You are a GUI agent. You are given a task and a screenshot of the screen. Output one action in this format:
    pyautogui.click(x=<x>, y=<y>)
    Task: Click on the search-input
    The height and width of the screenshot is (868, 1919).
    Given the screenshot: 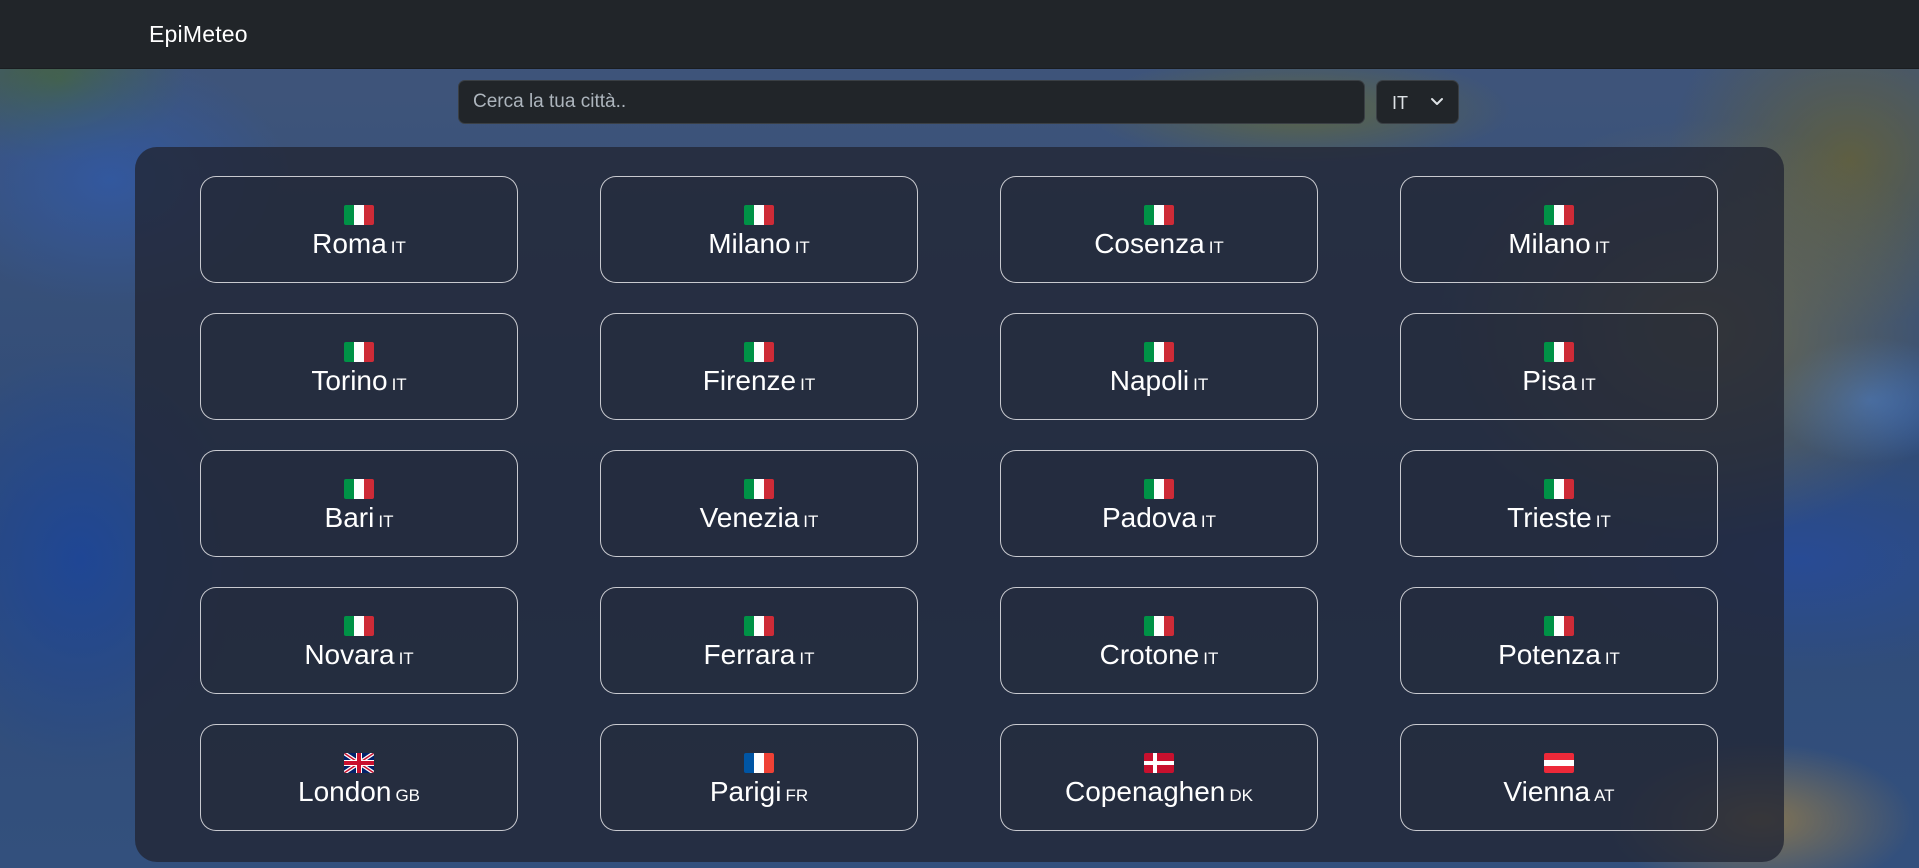 What is the action you would take?
    pyautogui.click(x=911, y=102)
    